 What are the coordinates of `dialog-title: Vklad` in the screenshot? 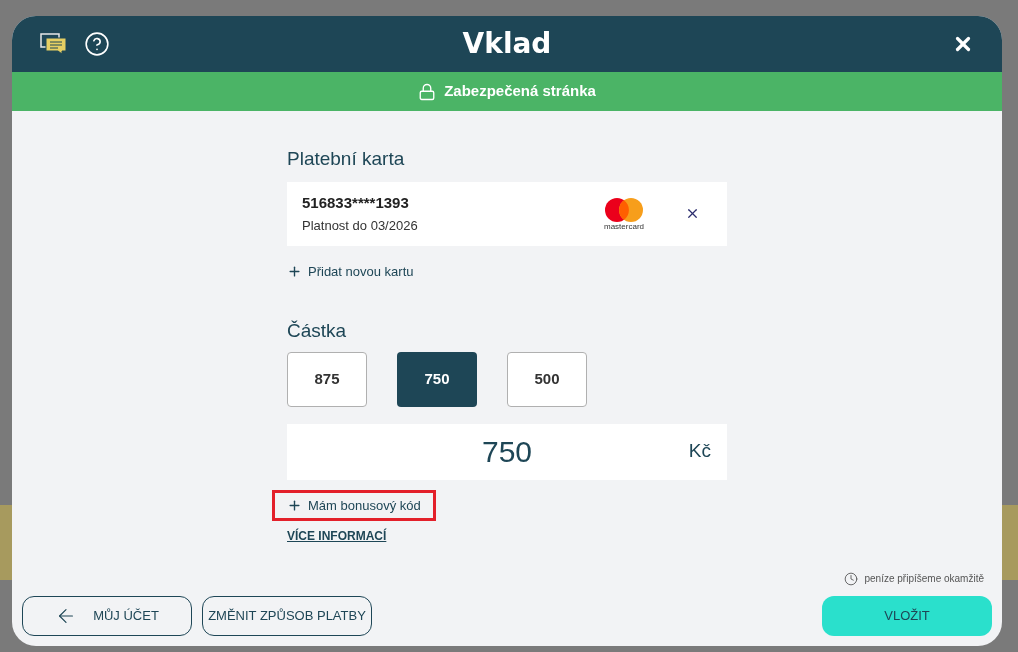 It's located at (507, 44).